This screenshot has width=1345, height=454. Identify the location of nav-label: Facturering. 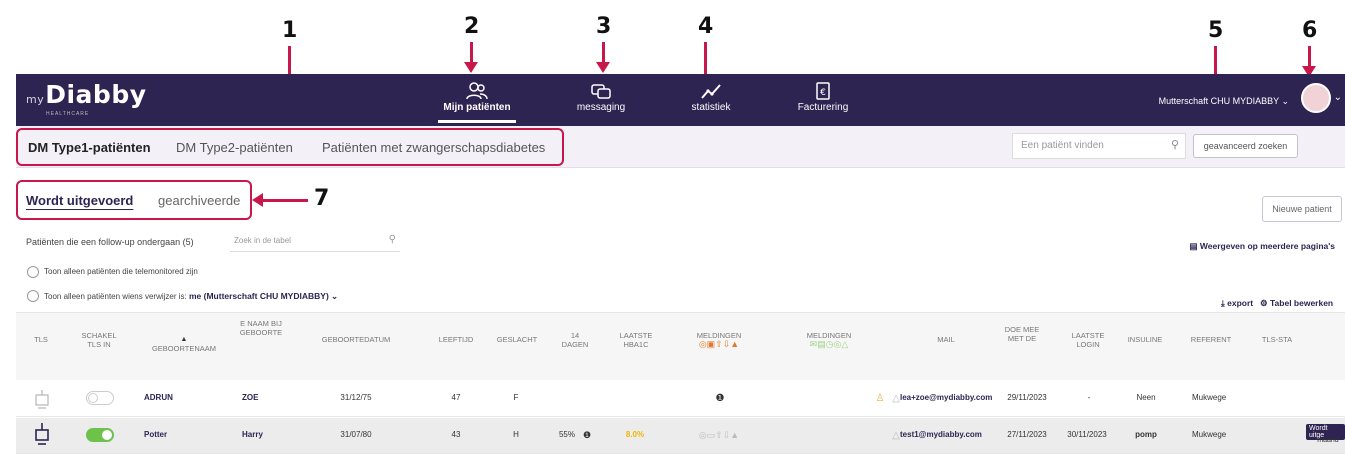
(823, 107).